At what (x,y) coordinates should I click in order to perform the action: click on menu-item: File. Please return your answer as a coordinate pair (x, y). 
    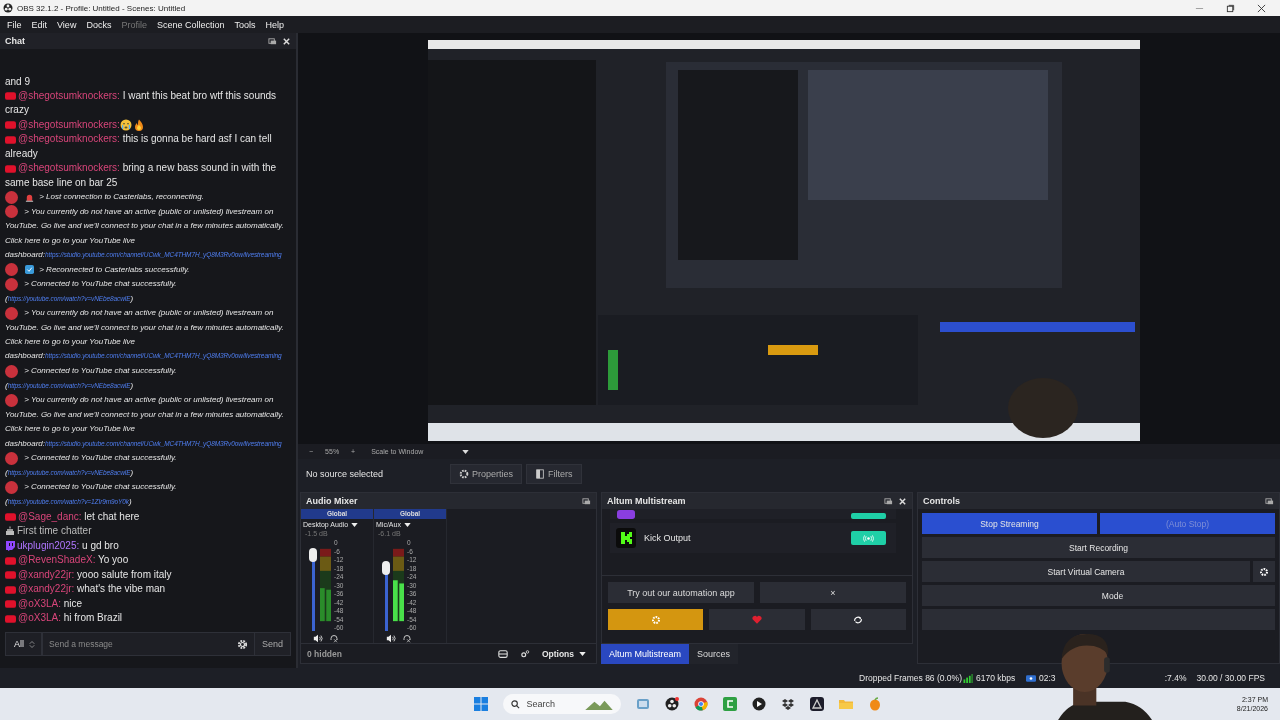
    Looking at the image, I should click on (14, 24).